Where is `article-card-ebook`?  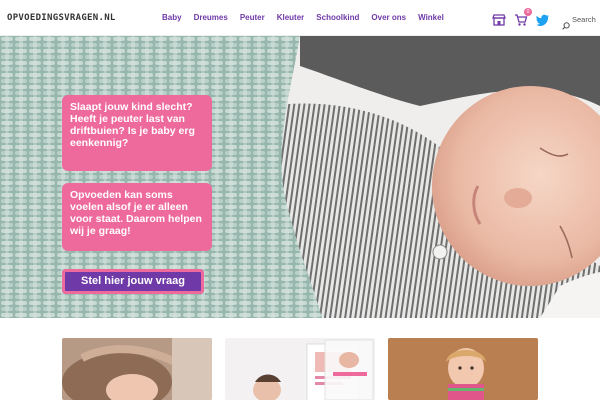 article-card-ebook is located at coordinates (300, 369).